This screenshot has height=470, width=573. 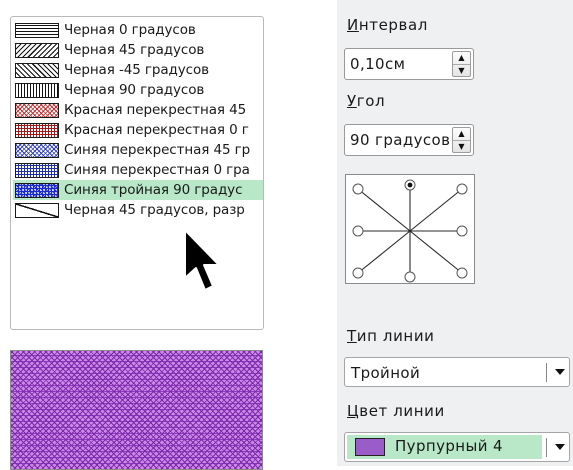 What do you see at coordinates (155, 110) in the screenshot?
I see `hatch-list-item-label: Красная перекрестная 45` at bounding box center [155, 110].